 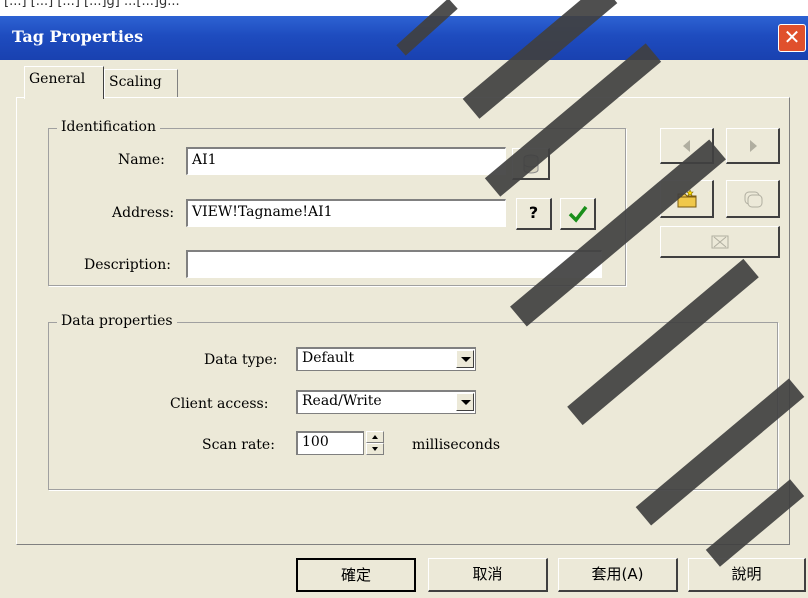 I want to click on address-field: VIEW!Tagname!AI1, so click(x=346, y=213).